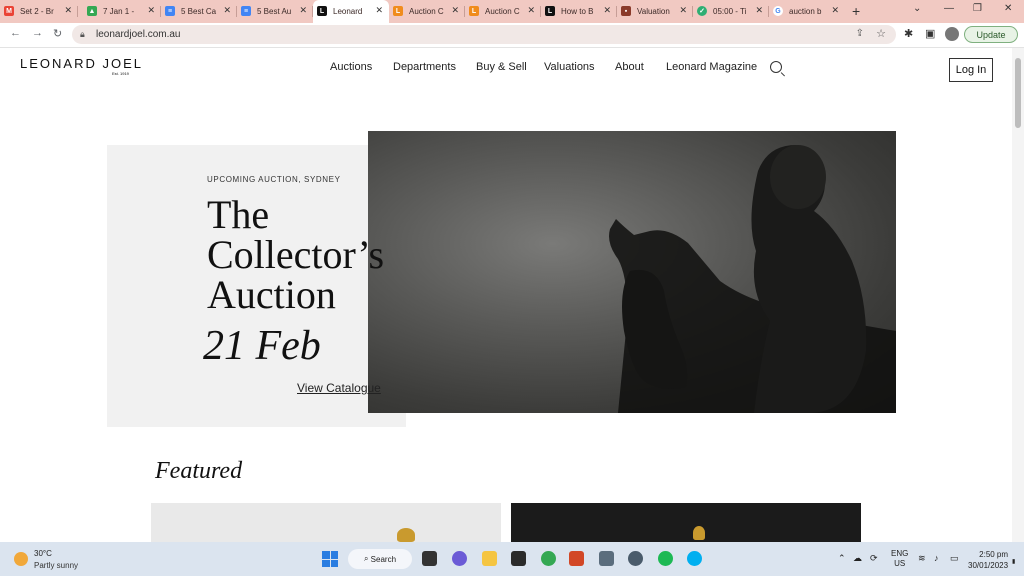 The height and width of the screenshot is (576, 1024). What do you see at coordinates (429, 558) in the screenshot?
I see `task-view-icon` at bounding box center [429, 558].